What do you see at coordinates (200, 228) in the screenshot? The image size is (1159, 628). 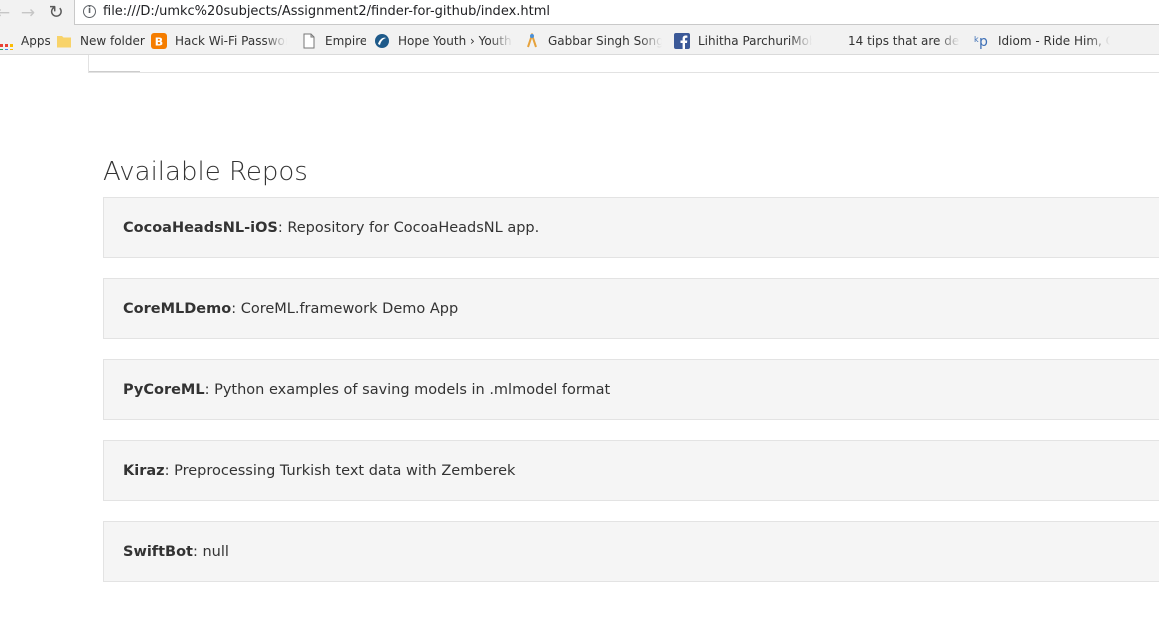 I see `repo-name: CocoaHeadsNL-iOS` at bounding box center [200, 228].